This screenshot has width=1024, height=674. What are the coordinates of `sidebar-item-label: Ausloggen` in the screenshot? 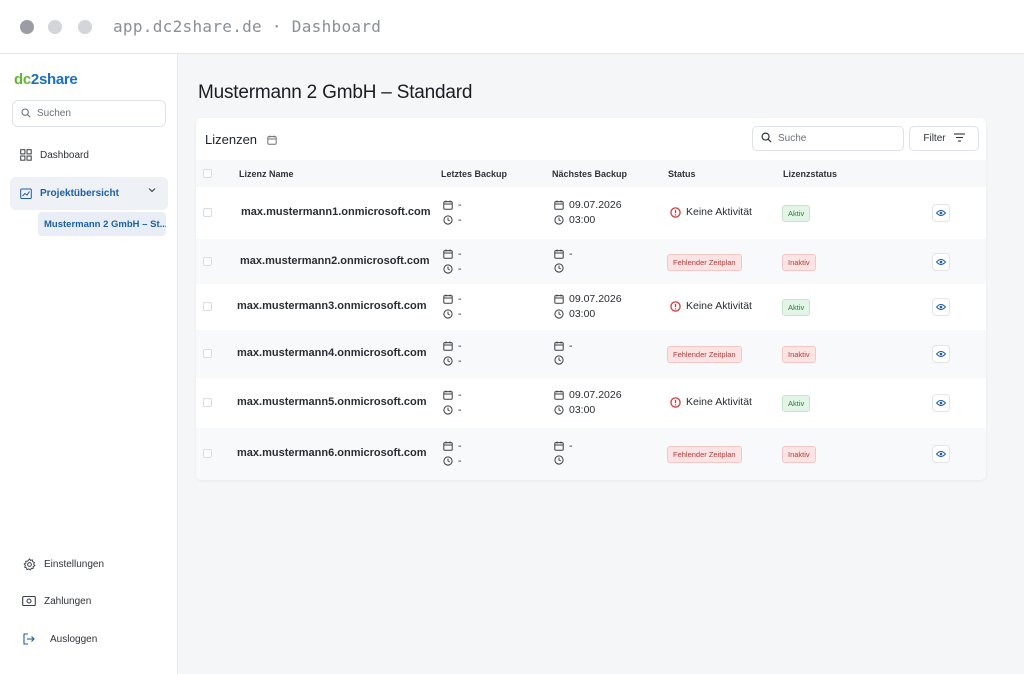 It's located at (74, 639).